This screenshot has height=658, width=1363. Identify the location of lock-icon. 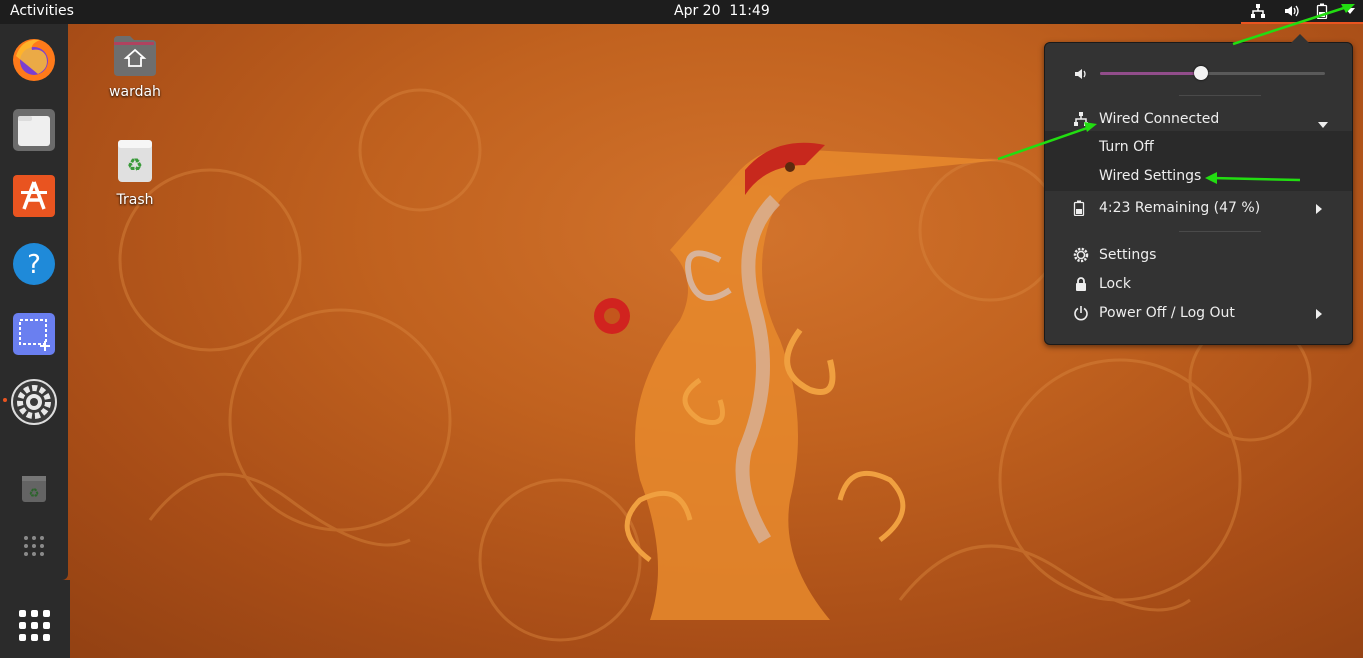
(1081, 284).